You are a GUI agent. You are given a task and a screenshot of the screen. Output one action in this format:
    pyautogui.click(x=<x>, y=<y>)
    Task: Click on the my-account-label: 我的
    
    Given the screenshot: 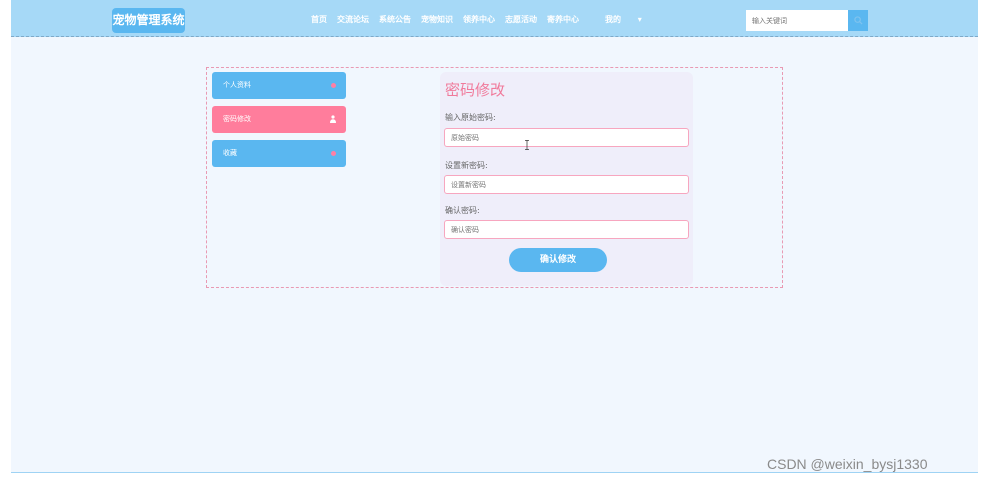 What is the action you would take?
    pyautogui.click(x=613, y=19)
    